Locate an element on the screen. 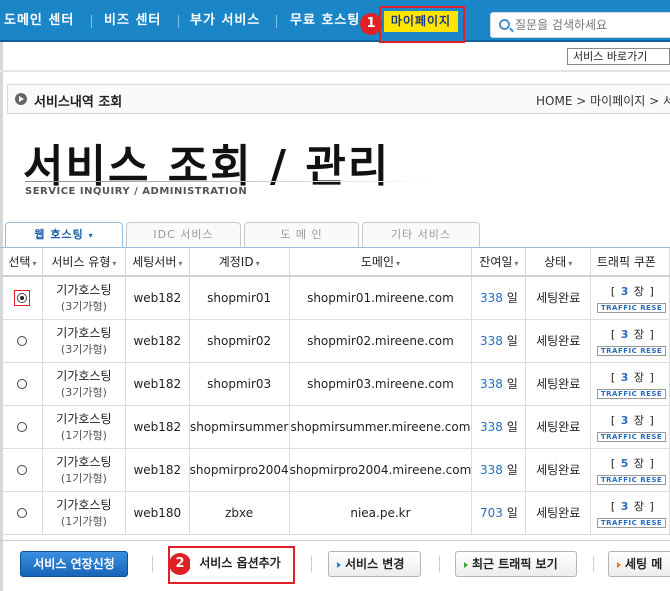  page-title: 서비스 조회 / 관리 is located at coordinates (207, 166).